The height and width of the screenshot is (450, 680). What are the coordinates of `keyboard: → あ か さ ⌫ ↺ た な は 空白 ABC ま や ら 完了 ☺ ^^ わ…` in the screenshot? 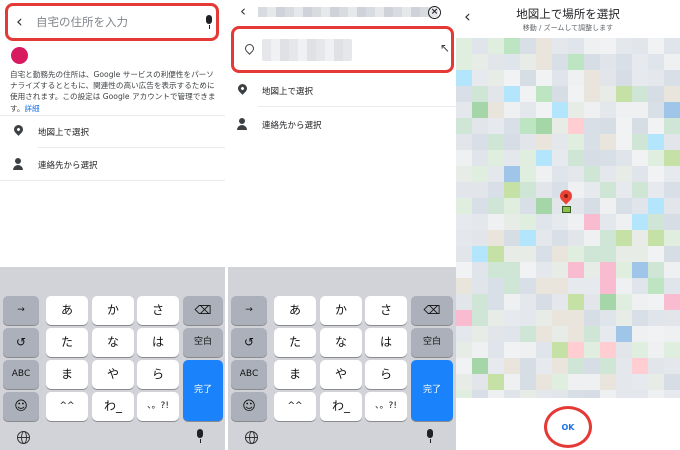 It's located at (342, 358).